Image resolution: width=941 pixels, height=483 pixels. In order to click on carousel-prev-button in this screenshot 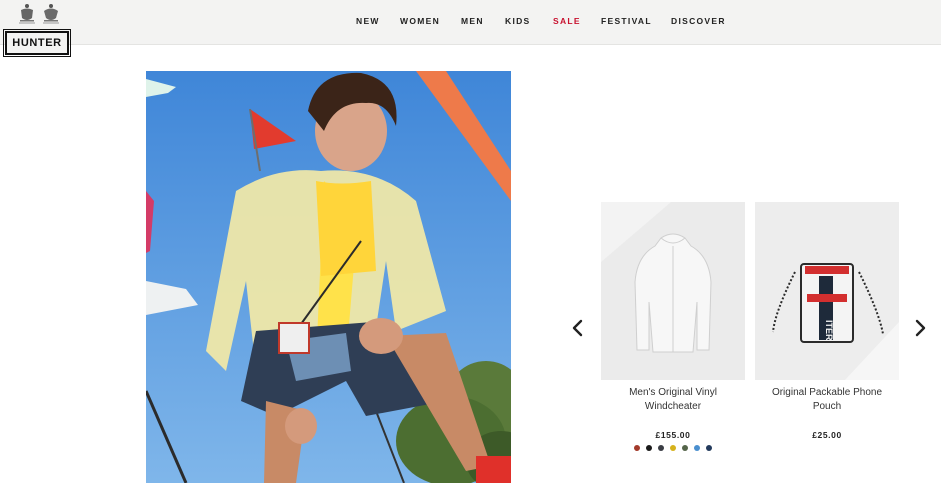, I will do `click(578, 328)`.